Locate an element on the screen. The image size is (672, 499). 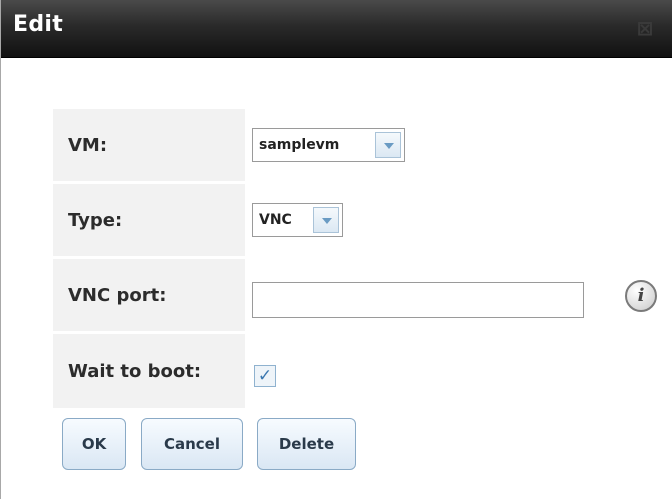
vnc-port-label: VNC port: is located at coordinates (149, 295).